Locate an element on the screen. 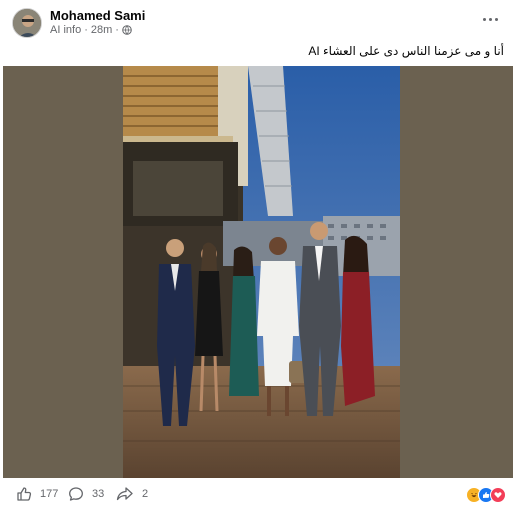 Image resolution: width=518 pixels, height=514 pixels. share-arrow-icon is located at coordinates (125, 494).